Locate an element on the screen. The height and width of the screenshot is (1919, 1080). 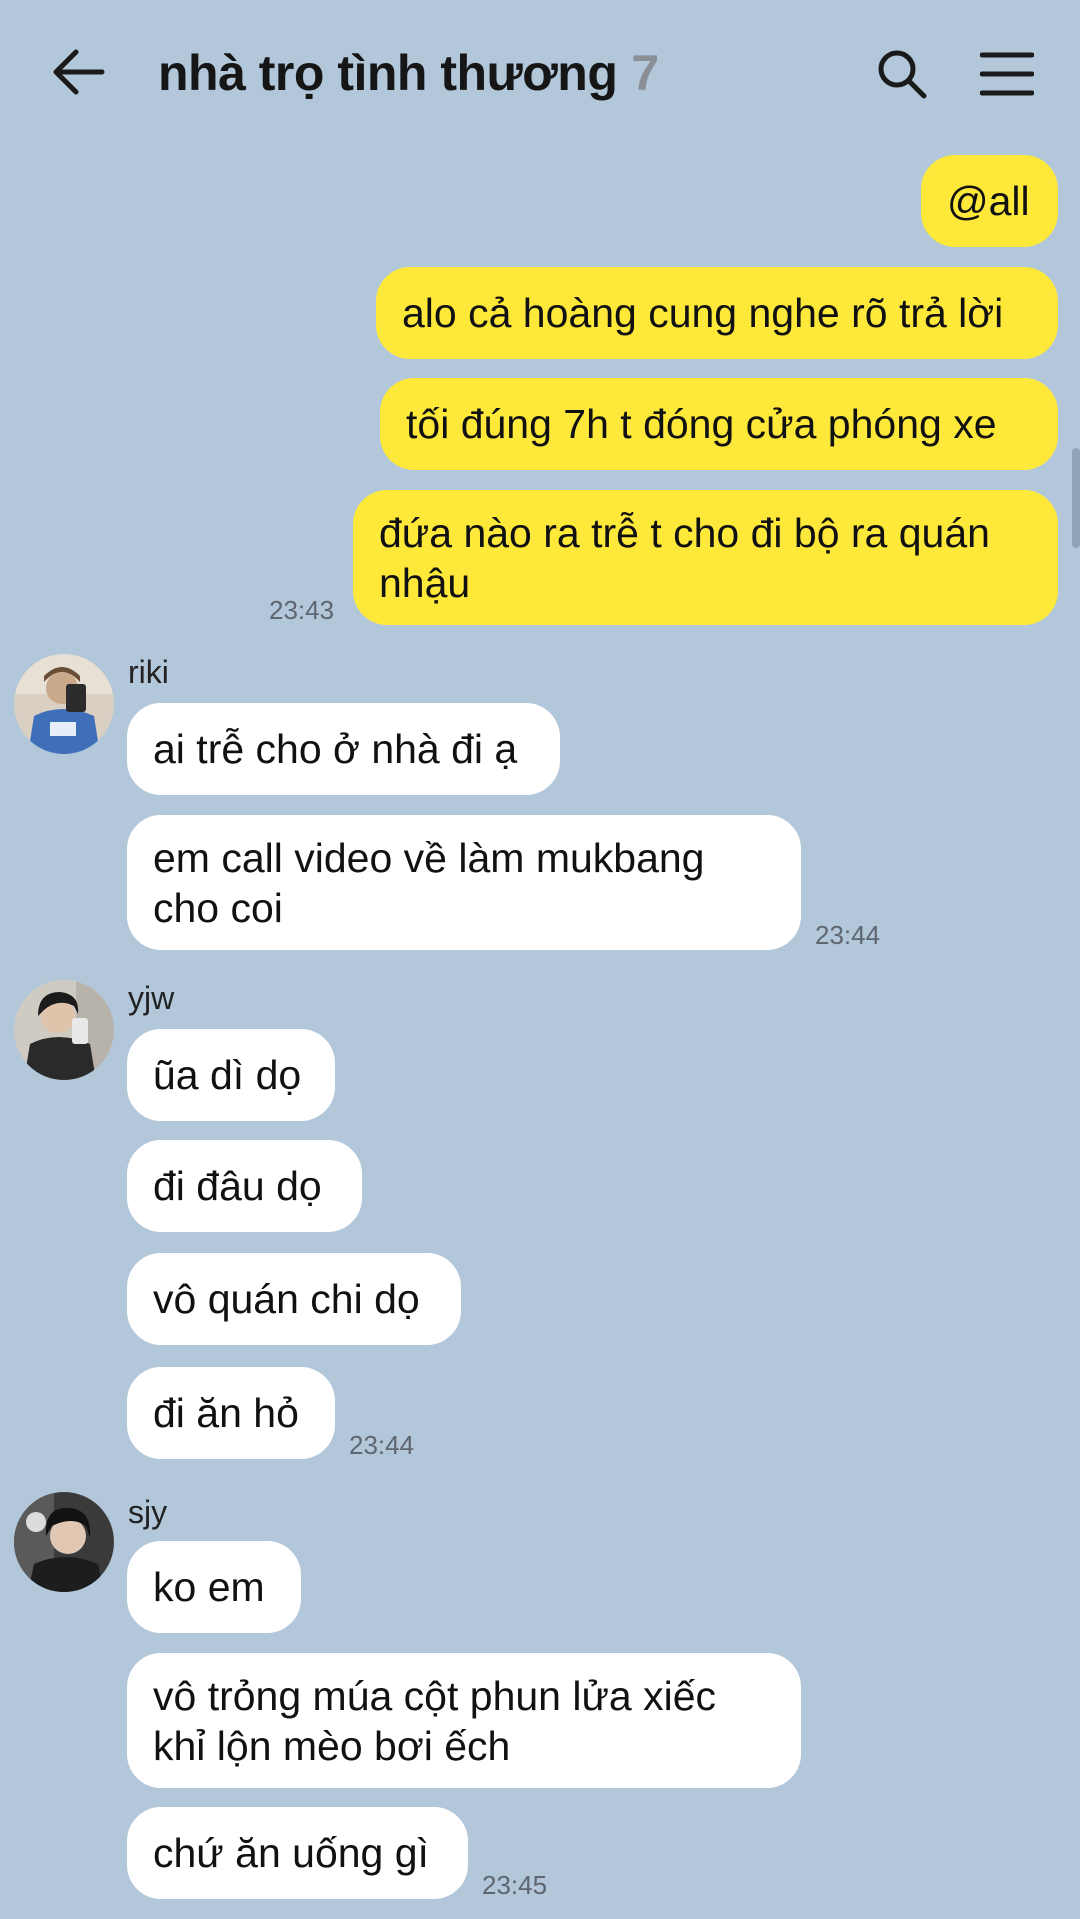
search-icon is located at coordinates (902, 74).